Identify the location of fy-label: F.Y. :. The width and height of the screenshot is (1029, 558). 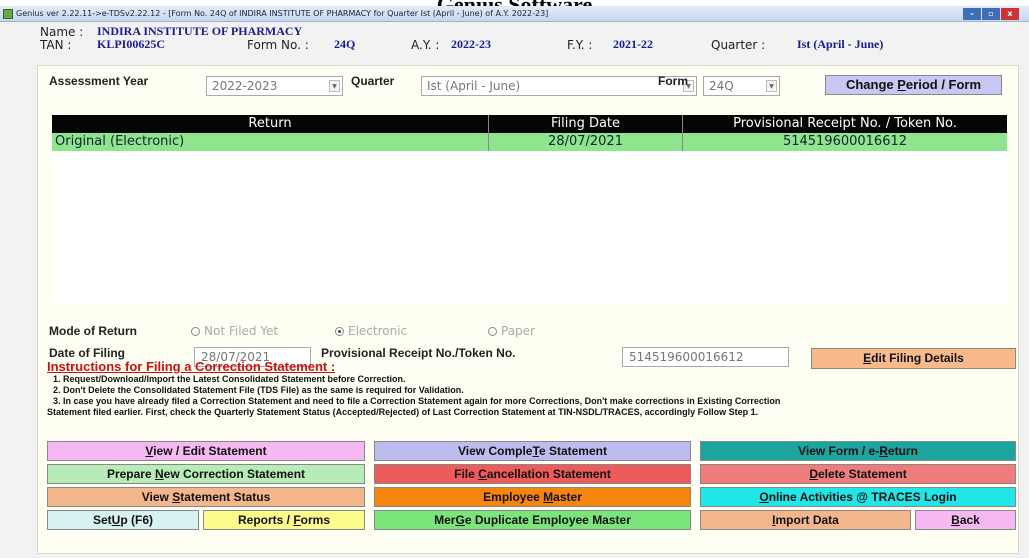
(580, 45).